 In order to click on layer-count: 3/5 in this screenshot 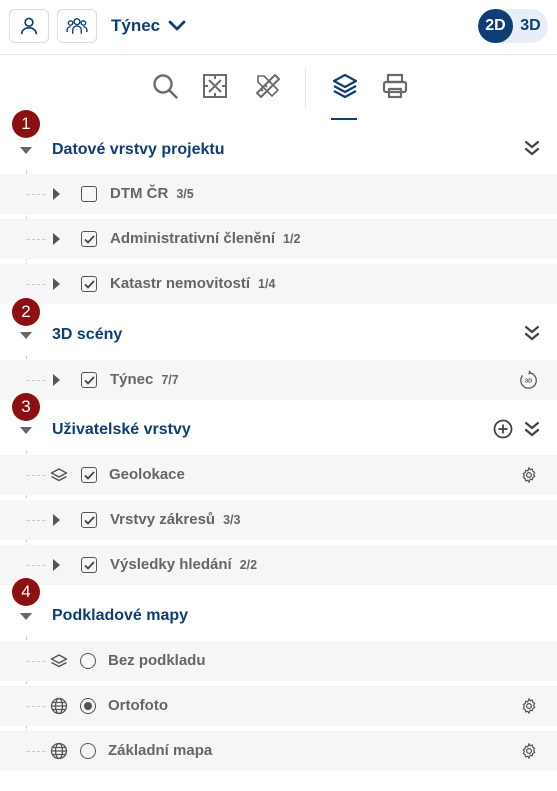, I will do `click(185, 194)`.